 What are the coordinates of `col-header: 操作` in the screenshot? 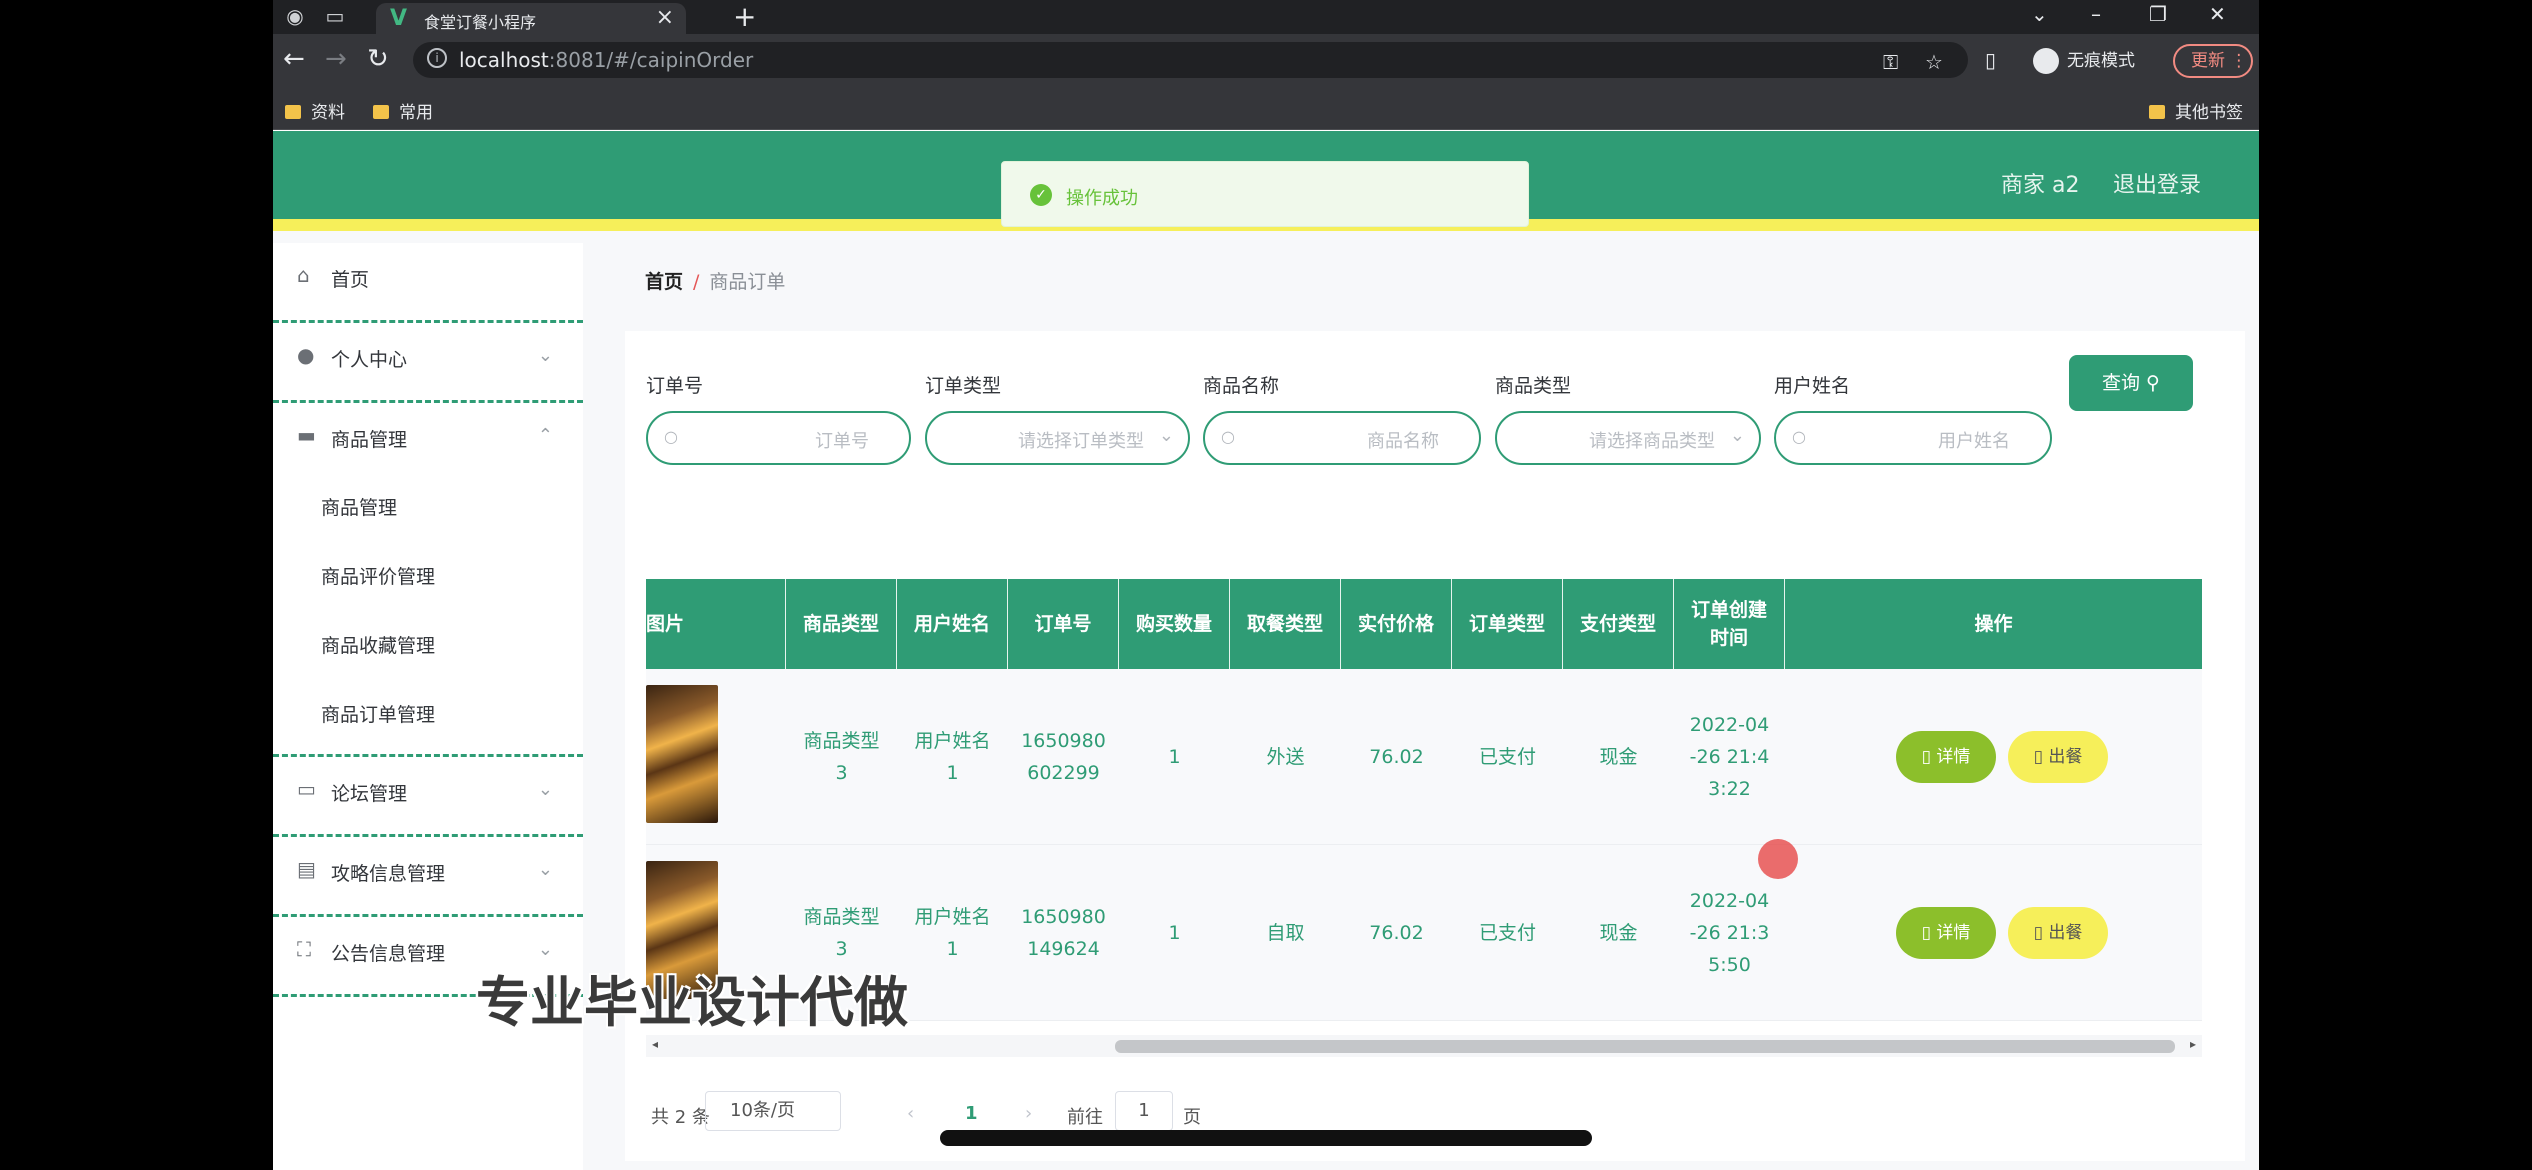 It's located at (1993, 624).